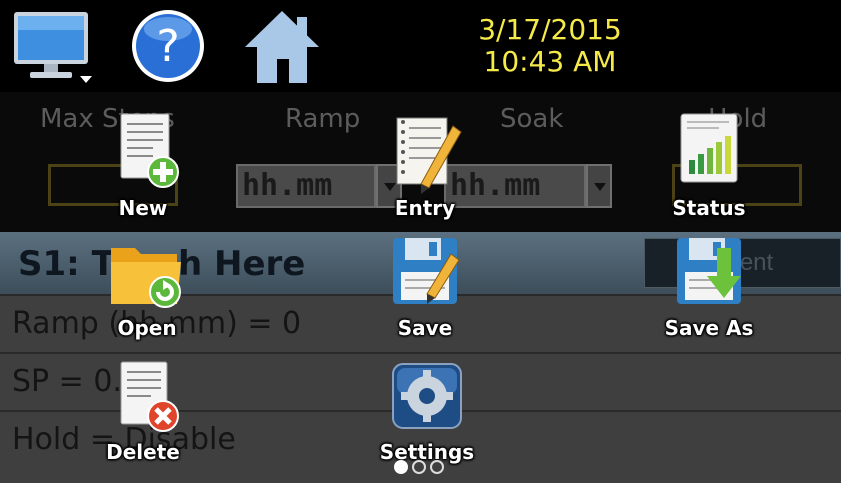  What do you see at coordinates (709, 277) in the screenshot?
I see `save-as-disk-icon` at bounding box center [709, 277].